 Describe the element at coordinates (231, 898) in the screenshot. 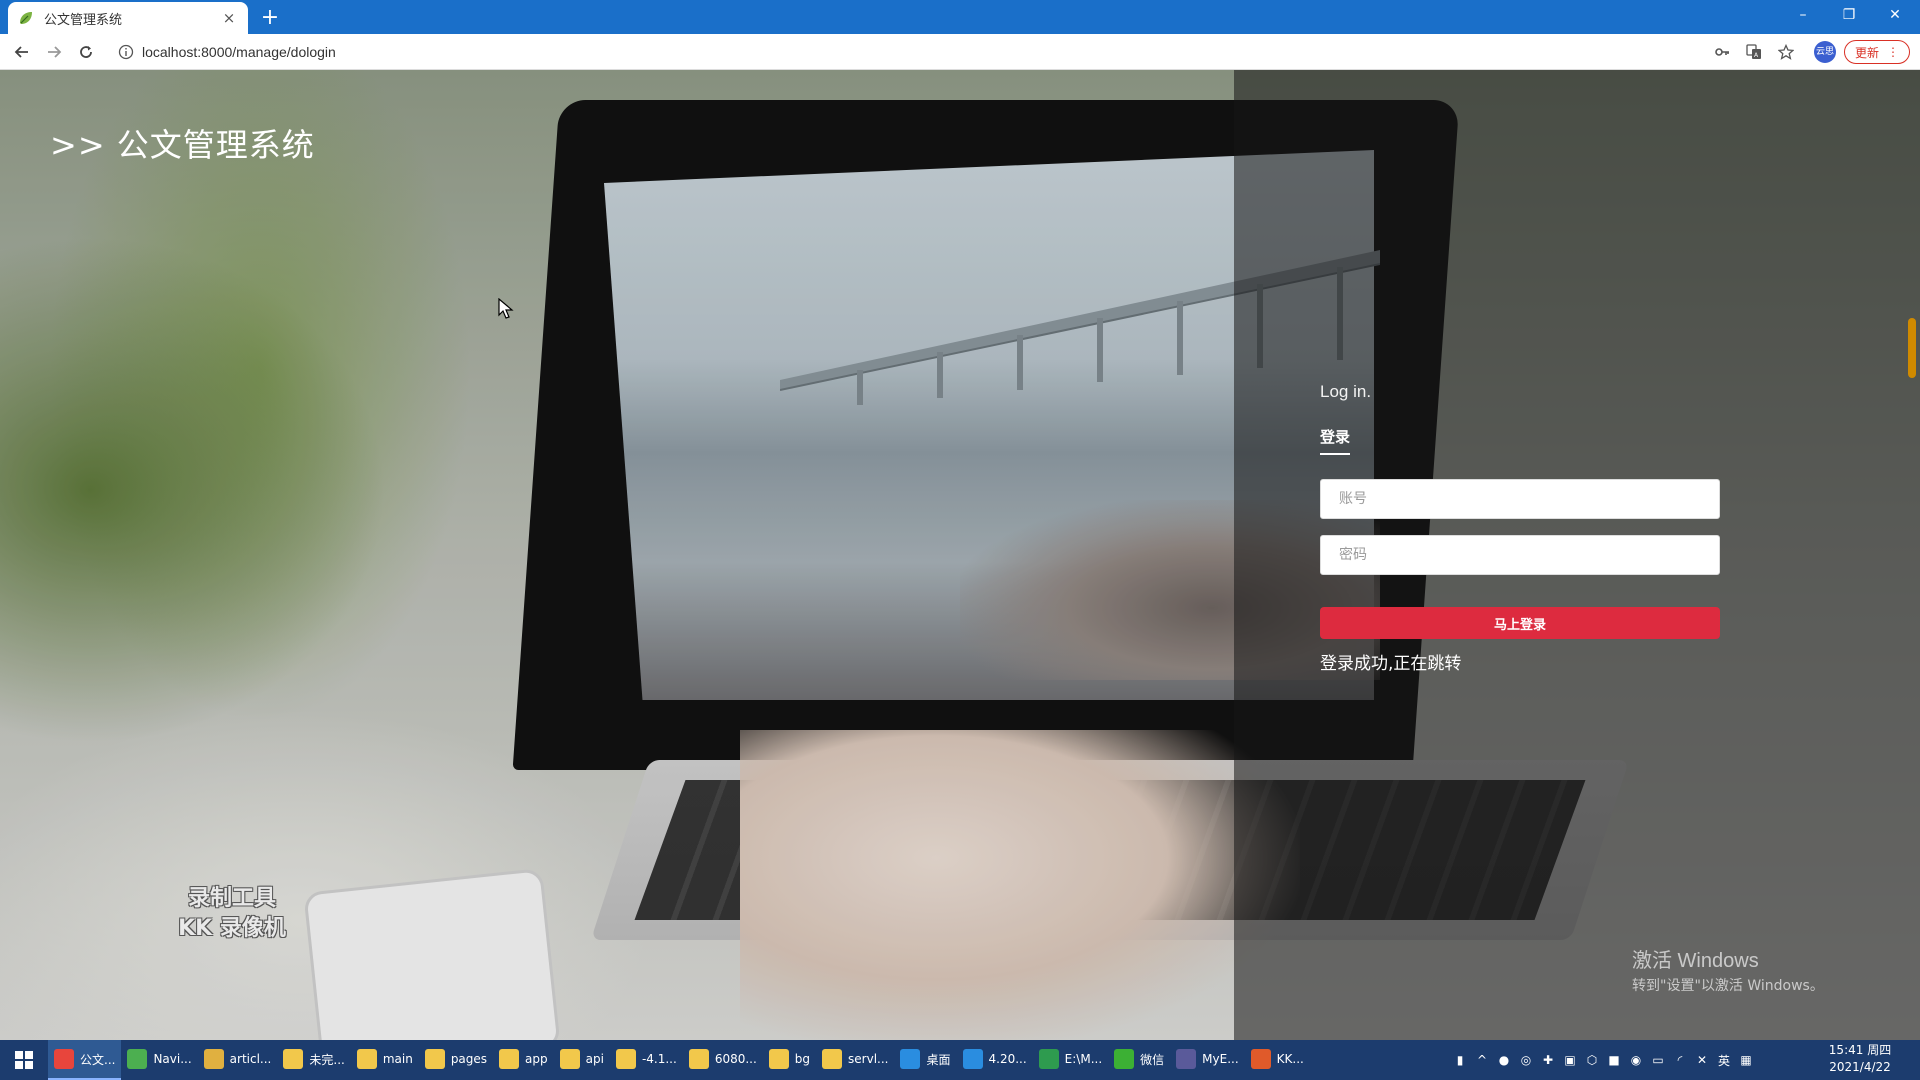

I see `watermark-line-1: 录制工具` at that location.